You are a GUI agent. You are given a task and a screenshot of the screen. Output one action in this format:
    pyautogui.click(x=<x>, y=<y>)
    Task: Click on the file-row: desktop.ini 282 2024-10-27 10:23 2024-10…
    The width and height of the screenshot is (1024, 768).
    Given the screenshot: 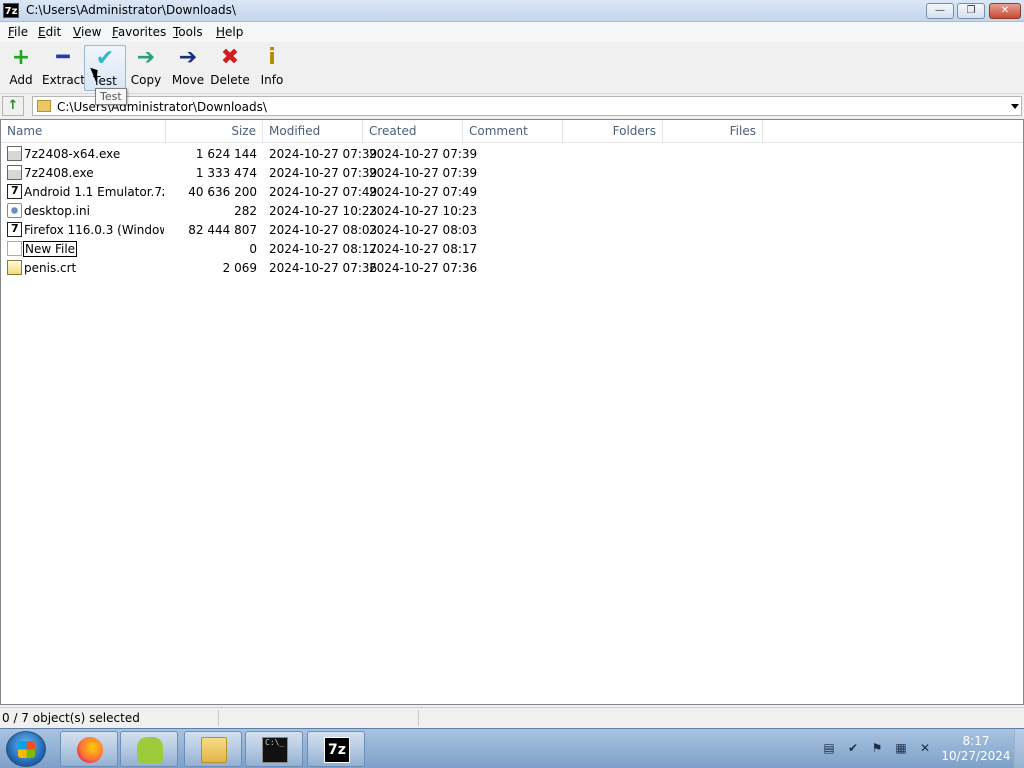 What is the action you would take?
    pyautogui.click(x=512, y=211)
    